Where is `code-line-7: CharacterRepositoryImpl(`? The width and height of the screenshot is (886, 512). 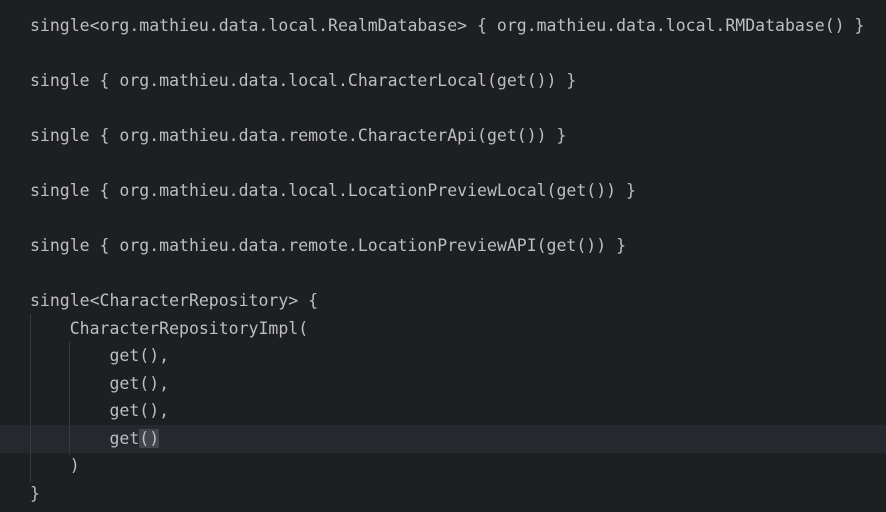
code-line-7: CharacterRepositoryImpl( is located at coordinates (169, 329).